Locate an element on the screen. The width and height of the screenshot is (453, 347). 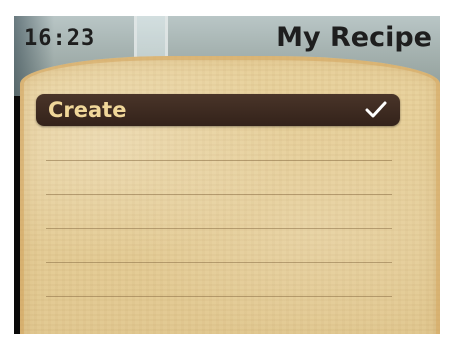
menu-item-create: Create is located at coordinates (218, 110).